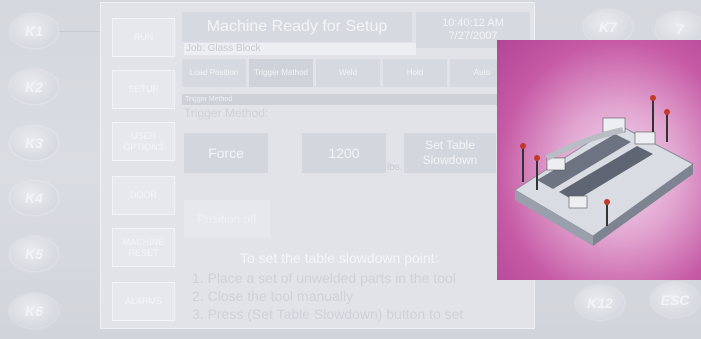 The height and width of the screenshot is (339, 701). What do you see at coordinates (353, 99) in the screenshot?
I see `section-header: Trigger Method` at bounding box center [353, 99].